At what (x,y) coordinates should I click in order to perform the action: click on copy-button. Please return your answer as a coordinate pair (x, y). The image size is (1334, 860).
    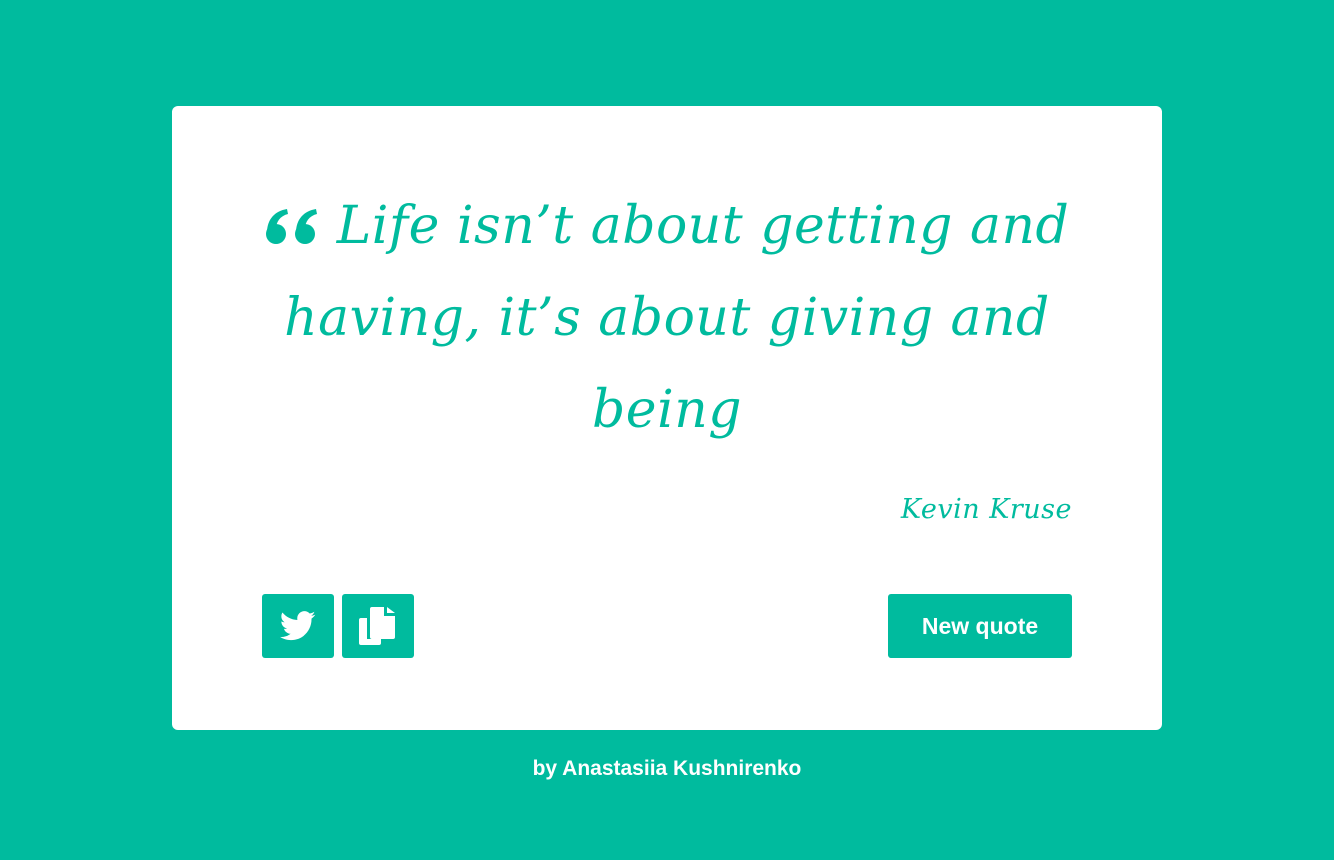
    Looking at the image, I should click on (378, 626).